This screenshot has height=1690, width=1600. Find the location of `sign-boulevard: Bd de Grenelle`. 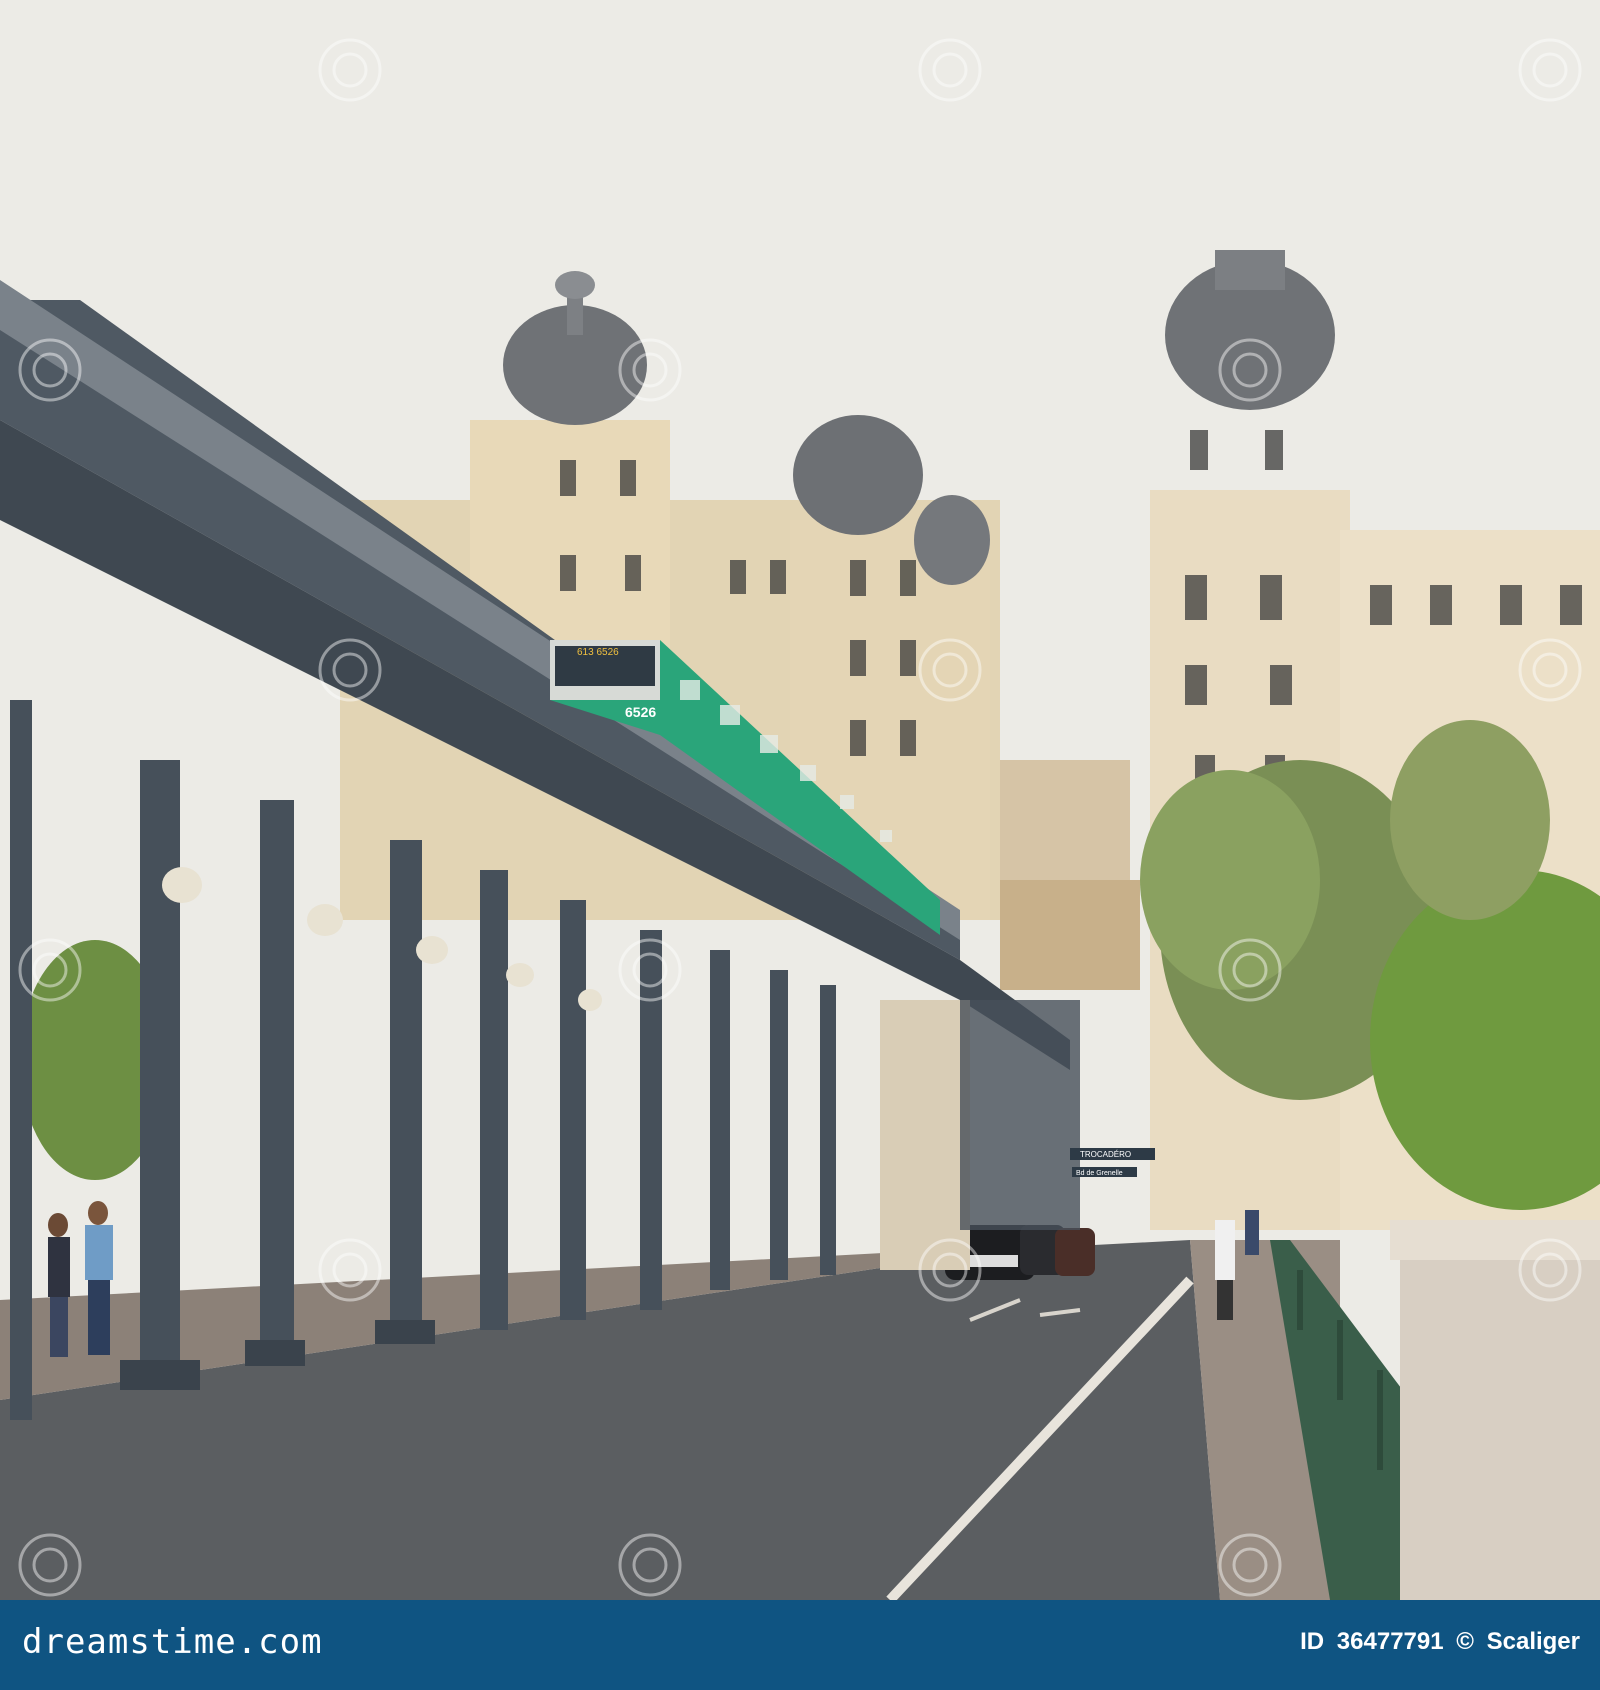

sign-boulevard: Bd de Grenelle is located at coordinates (1099, 1173).